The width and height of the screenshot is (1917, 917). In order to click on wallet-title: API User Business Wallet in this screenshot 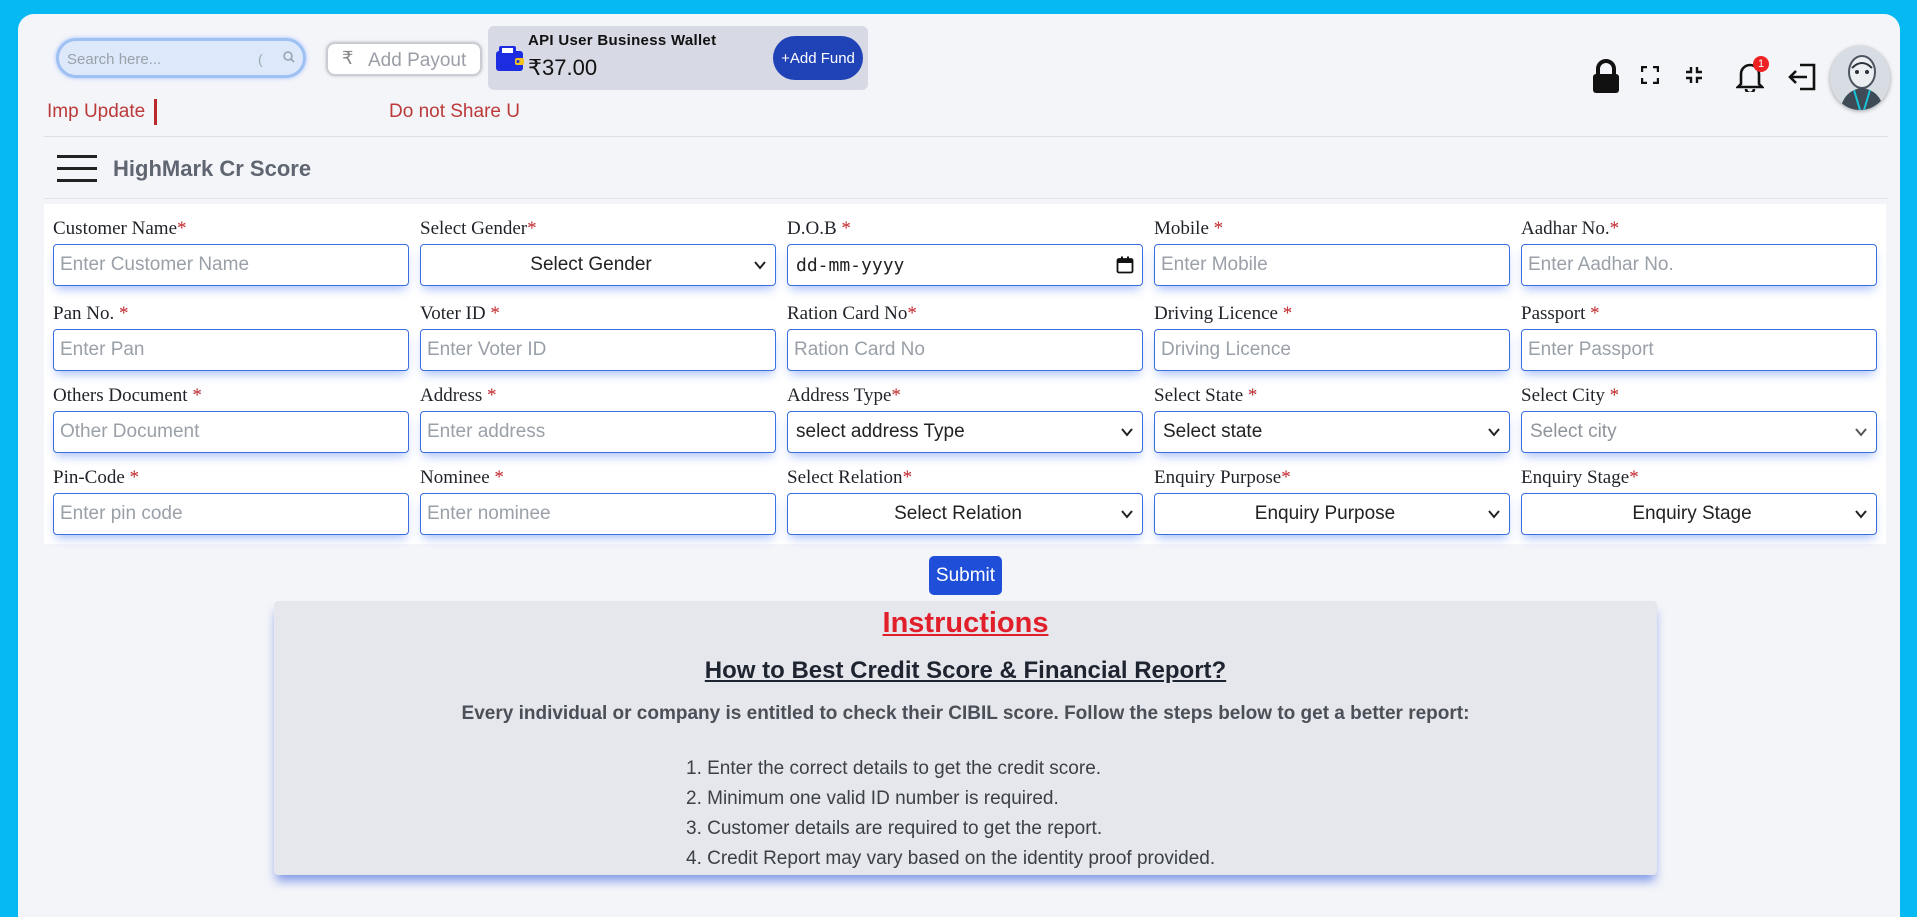, I will do `click(622, 40)`.